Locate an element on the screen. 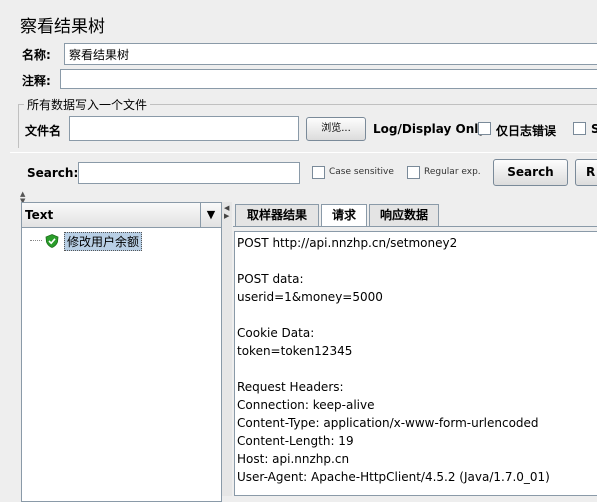 Image resolution: width=597 pixels, height=502 pixels. section-separator is located at coordinates (303, 152).